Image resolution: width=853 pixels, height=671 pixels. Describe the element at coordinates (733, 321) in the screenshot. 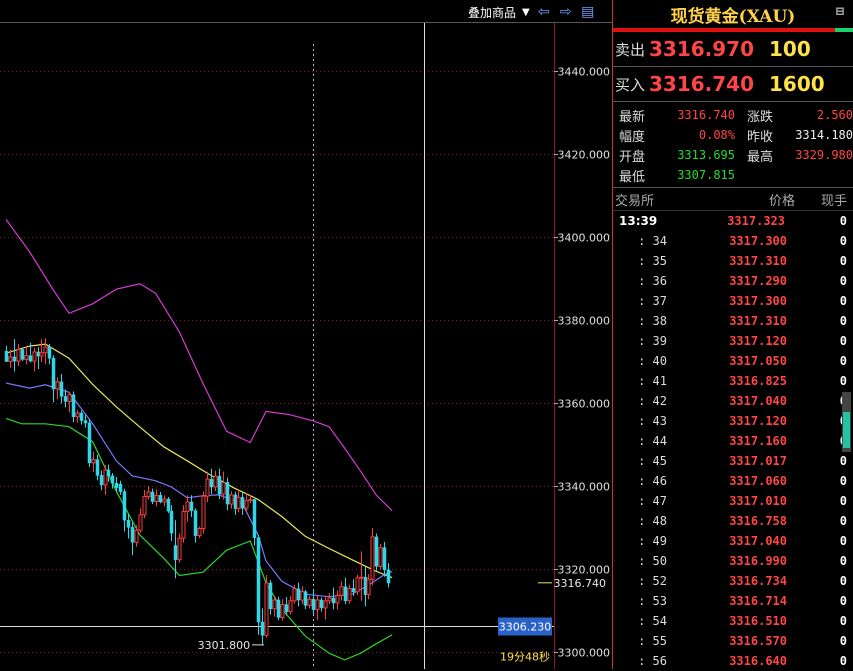

I see `tick-row: : 38 3317.310 0` at that location.